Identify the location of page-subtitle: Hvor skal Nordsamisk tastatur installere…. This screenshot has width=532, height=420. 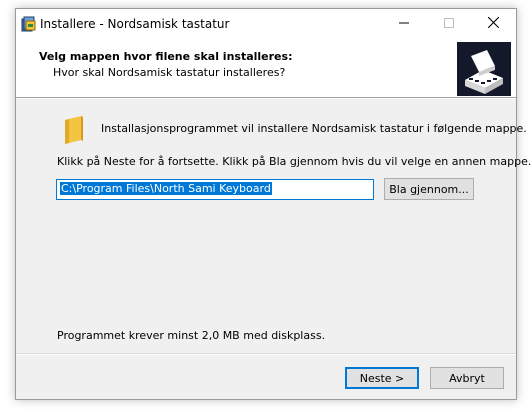
(169, 72).